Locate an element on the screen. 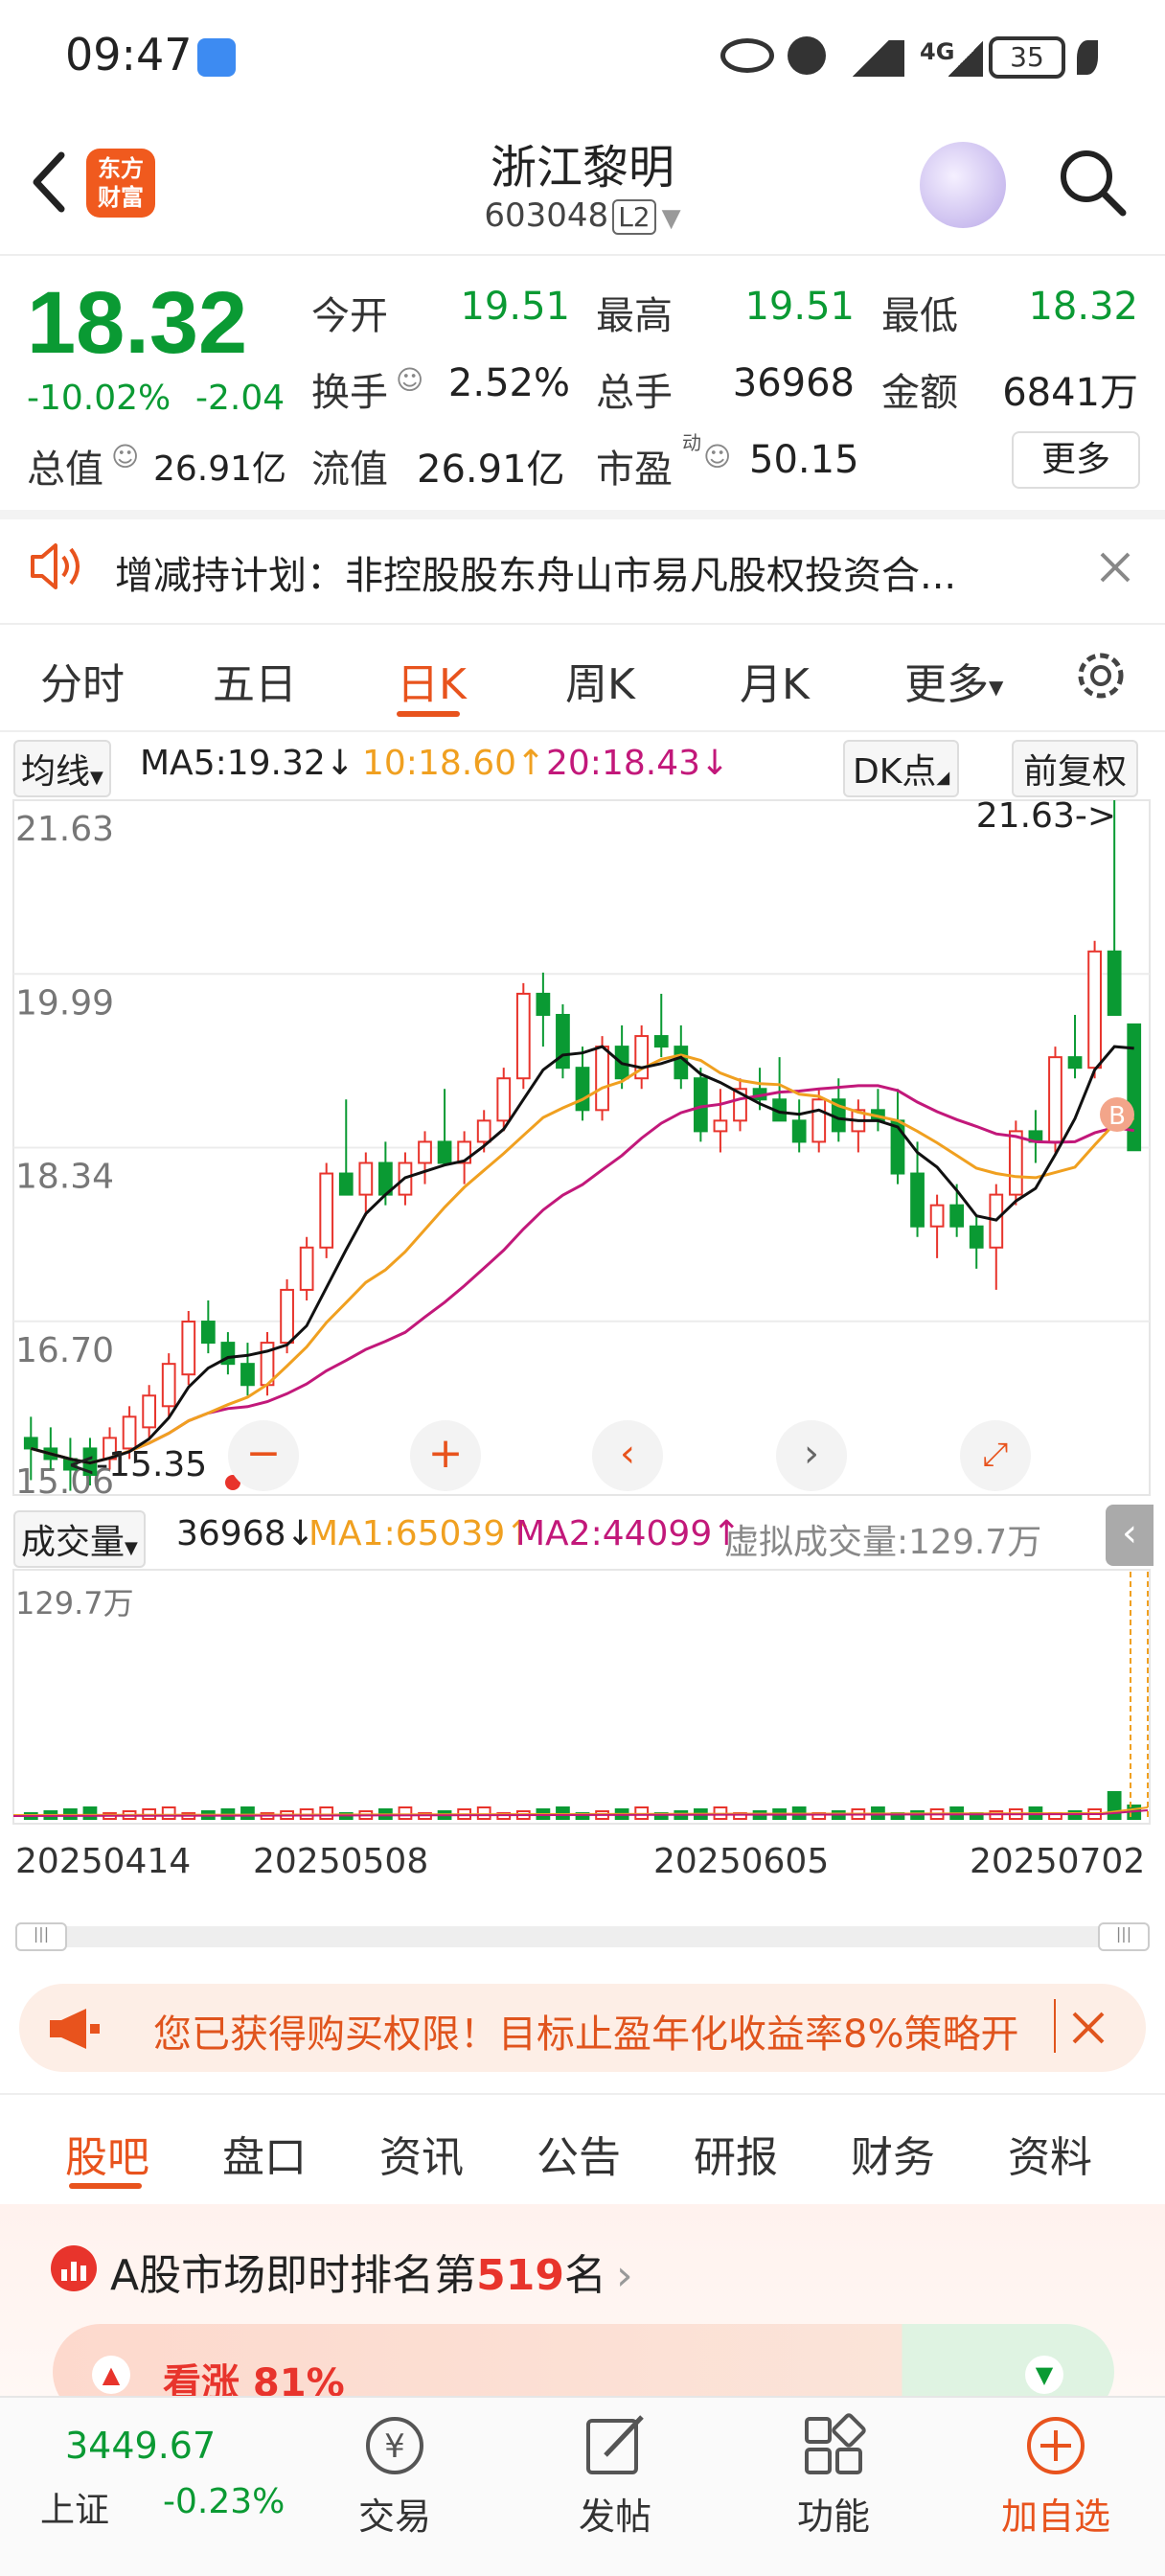  float-label: 流值 is located at coordinates (349, 470).